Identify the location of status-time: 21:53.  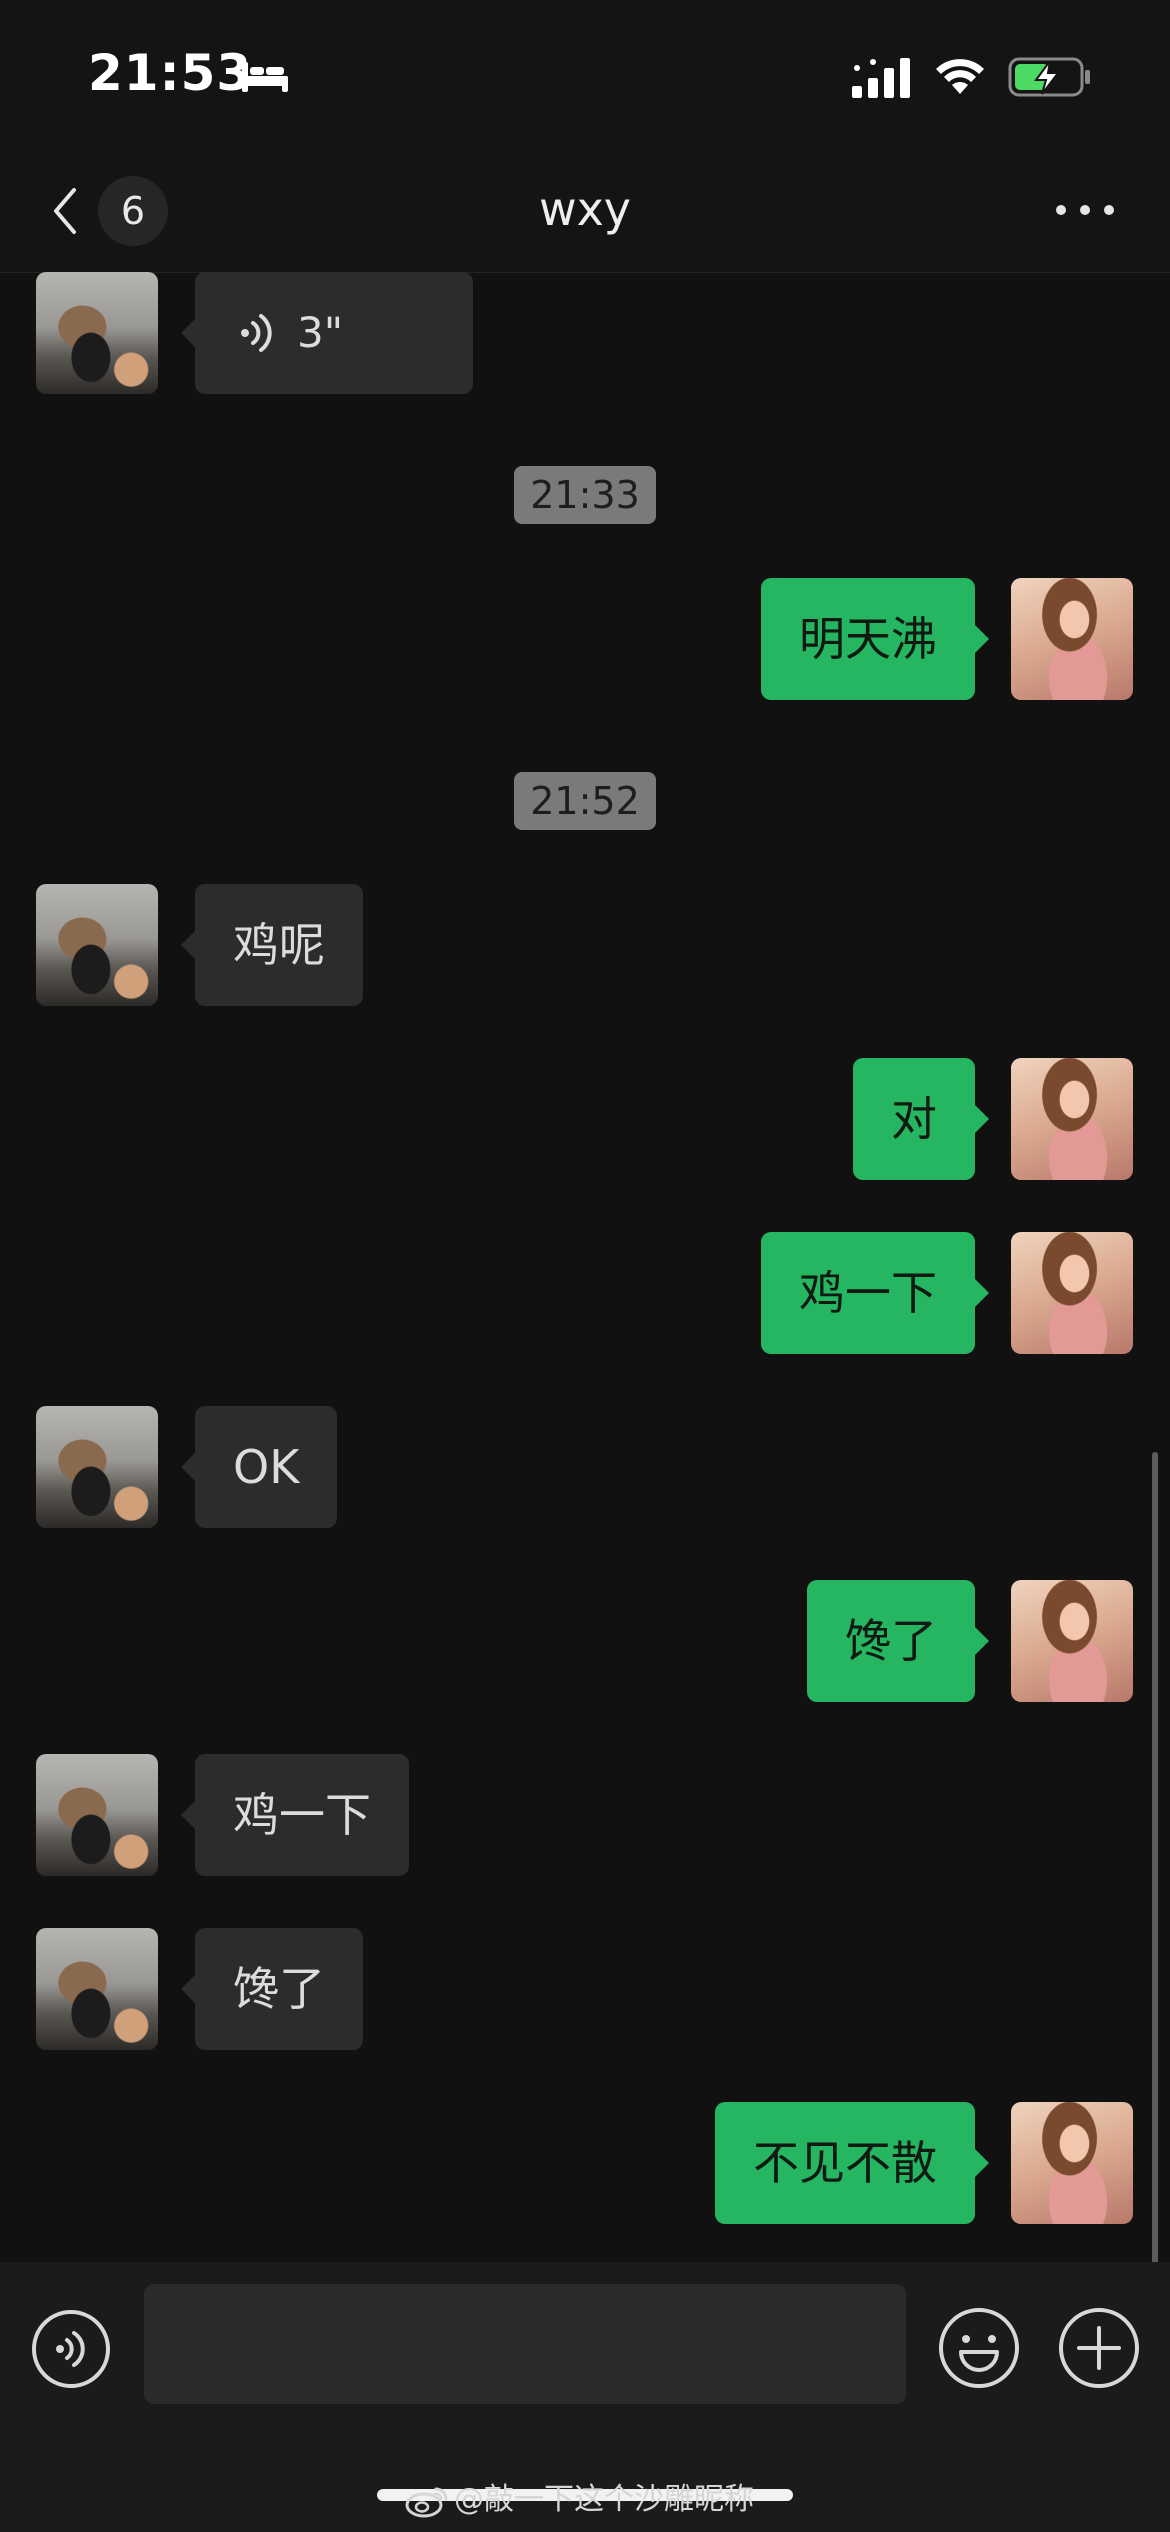
(170, 73).